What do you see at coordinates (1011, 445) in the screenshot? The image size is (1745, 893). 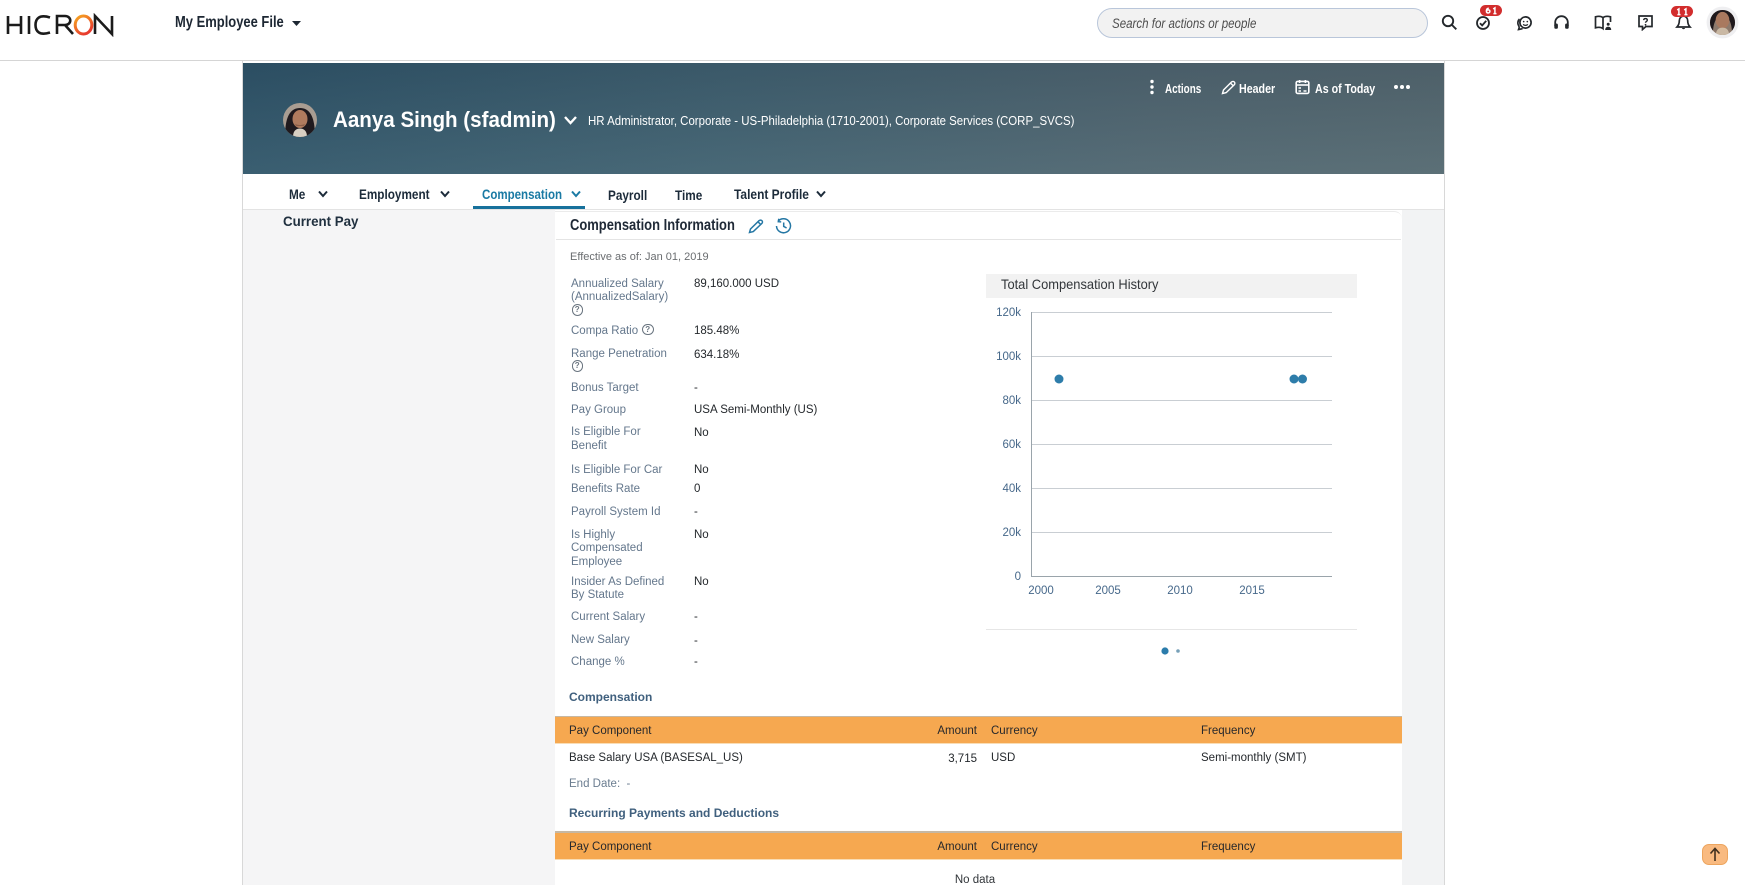 I see `svg-text: 60k` at bounding box center [1011, 445].